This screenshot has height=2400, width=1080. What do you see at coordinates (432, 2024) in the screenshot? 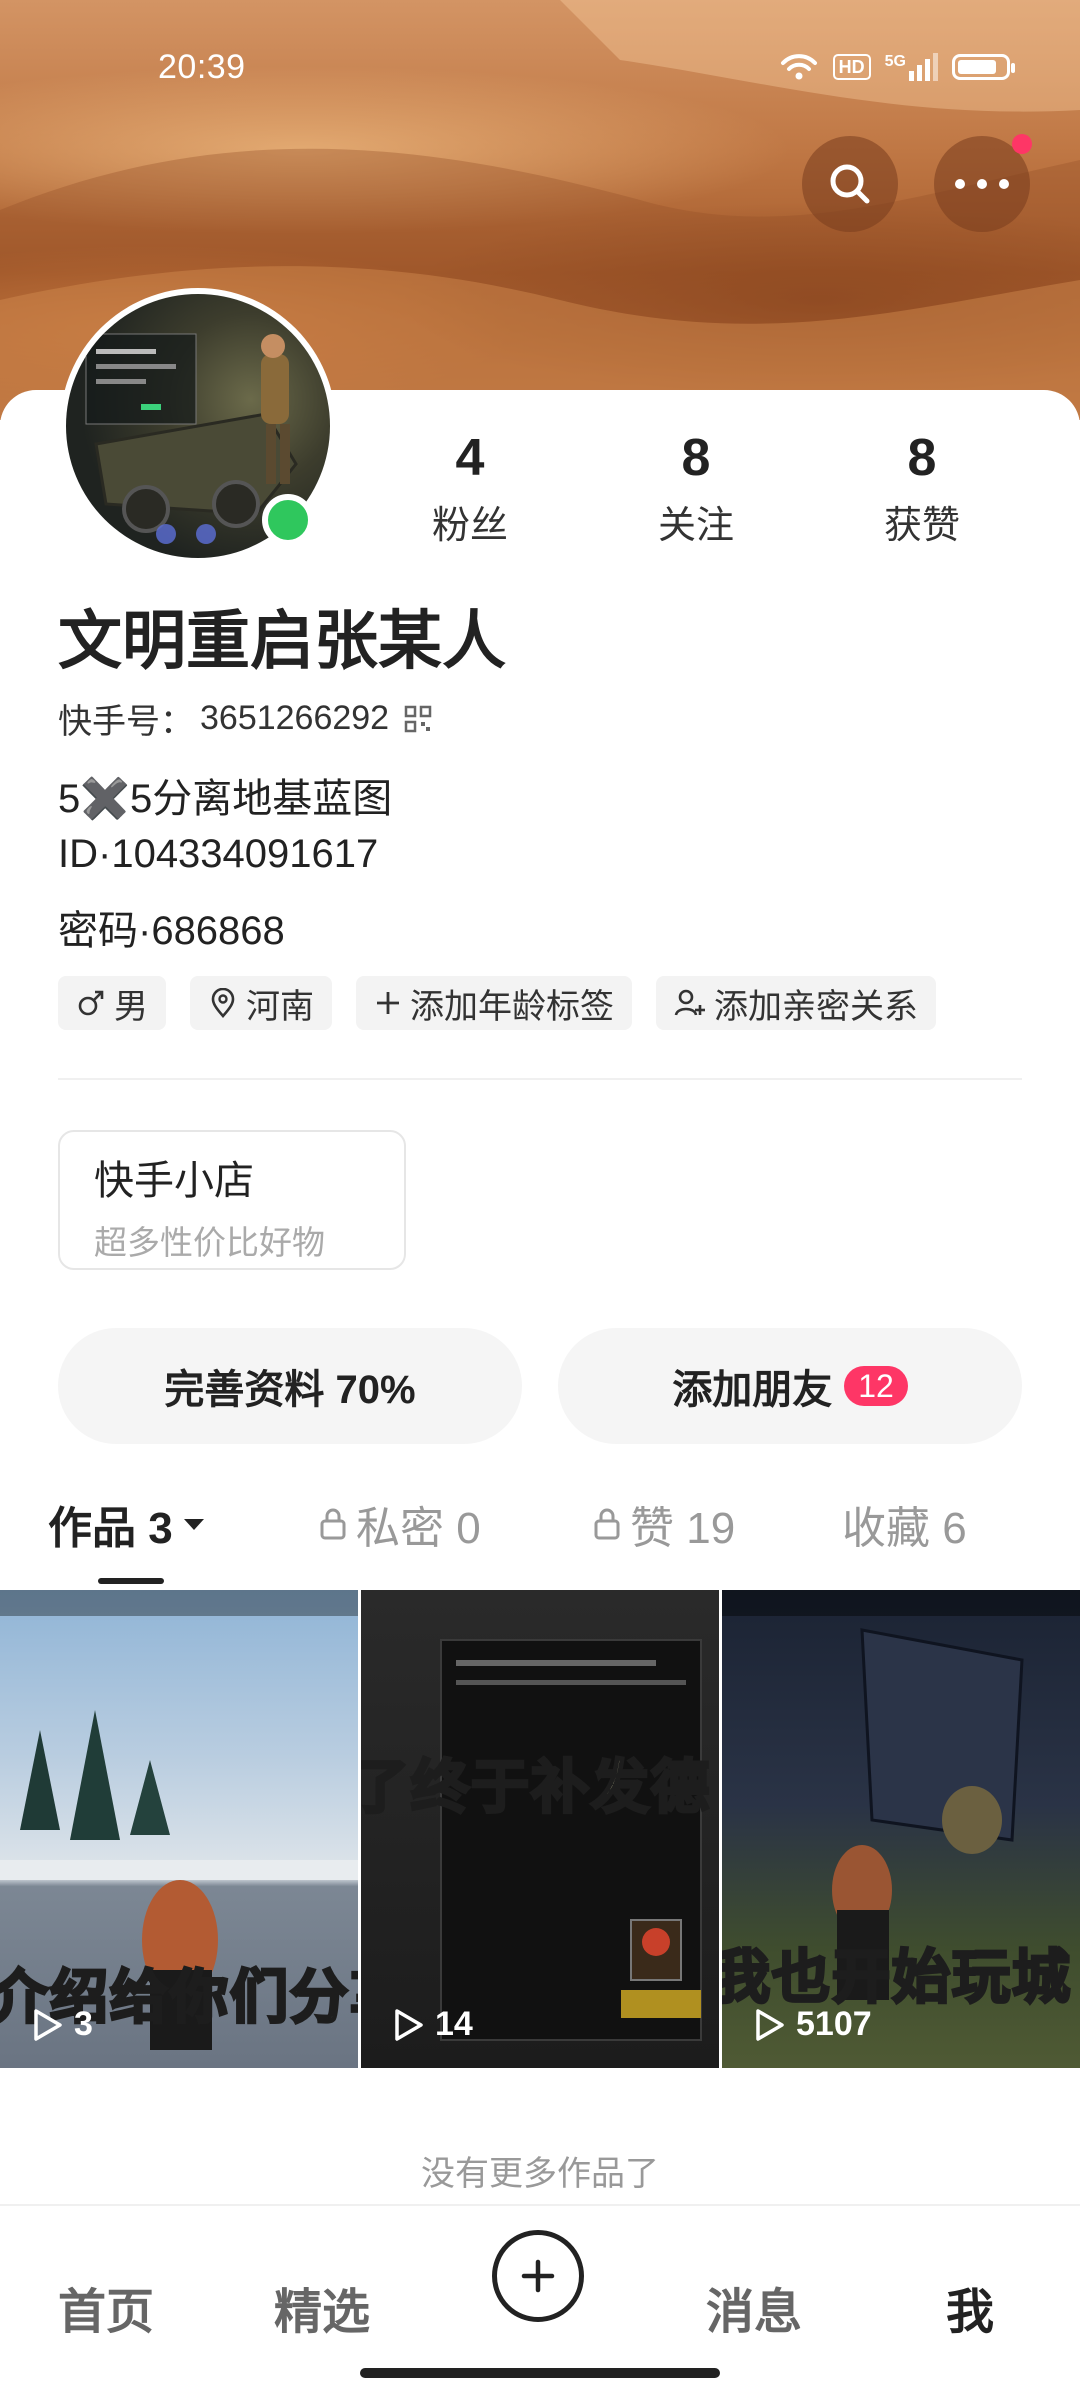
I see `play-count: 14` at bounding box center [432, 2024].